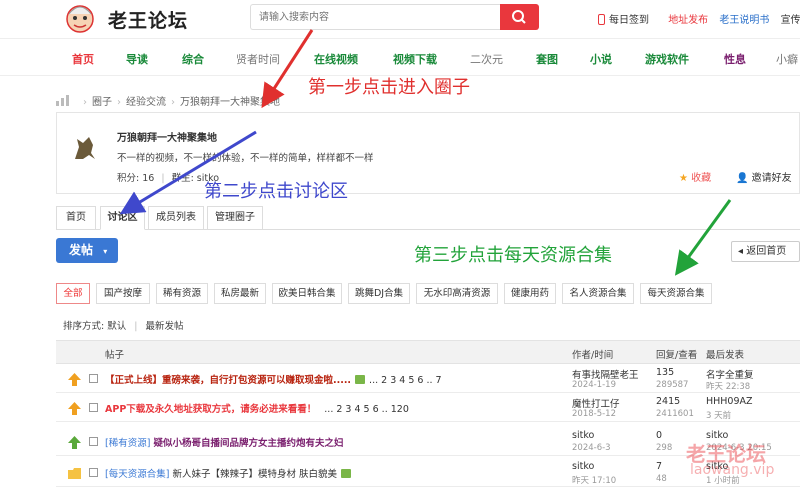 Image resolution: width=800 pixels, height=488 pixels. What do you see at coordinates (276, 191) in the screenshot?
I see `annotation-step2: 第二步点击讨论区` at bounding box center [276, 191].